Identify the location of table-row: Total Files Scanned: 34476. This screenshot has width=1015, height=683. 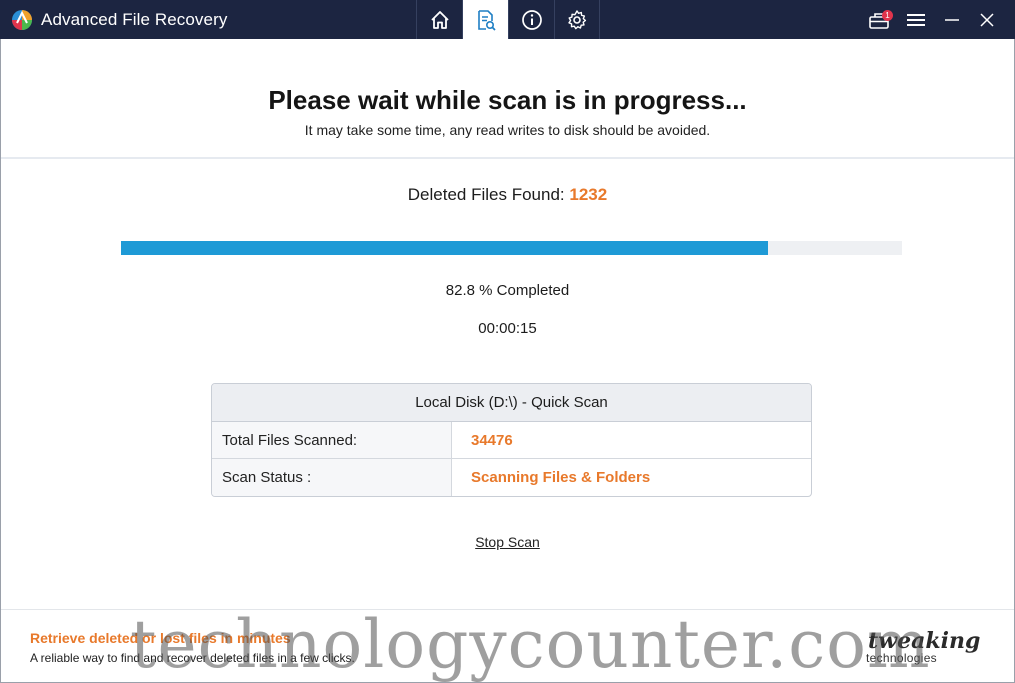
(511, 440).